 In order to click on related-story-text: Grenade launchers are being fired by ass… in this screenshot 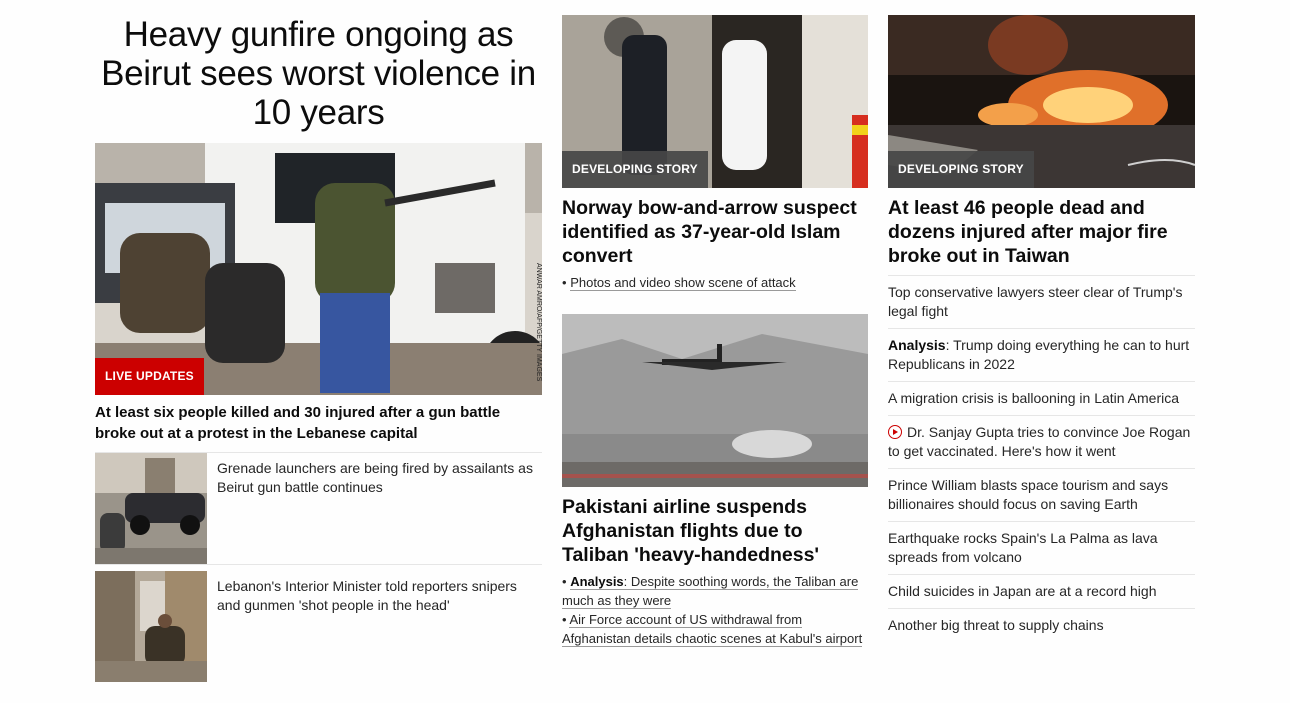, I will do `click(374, 508)`.